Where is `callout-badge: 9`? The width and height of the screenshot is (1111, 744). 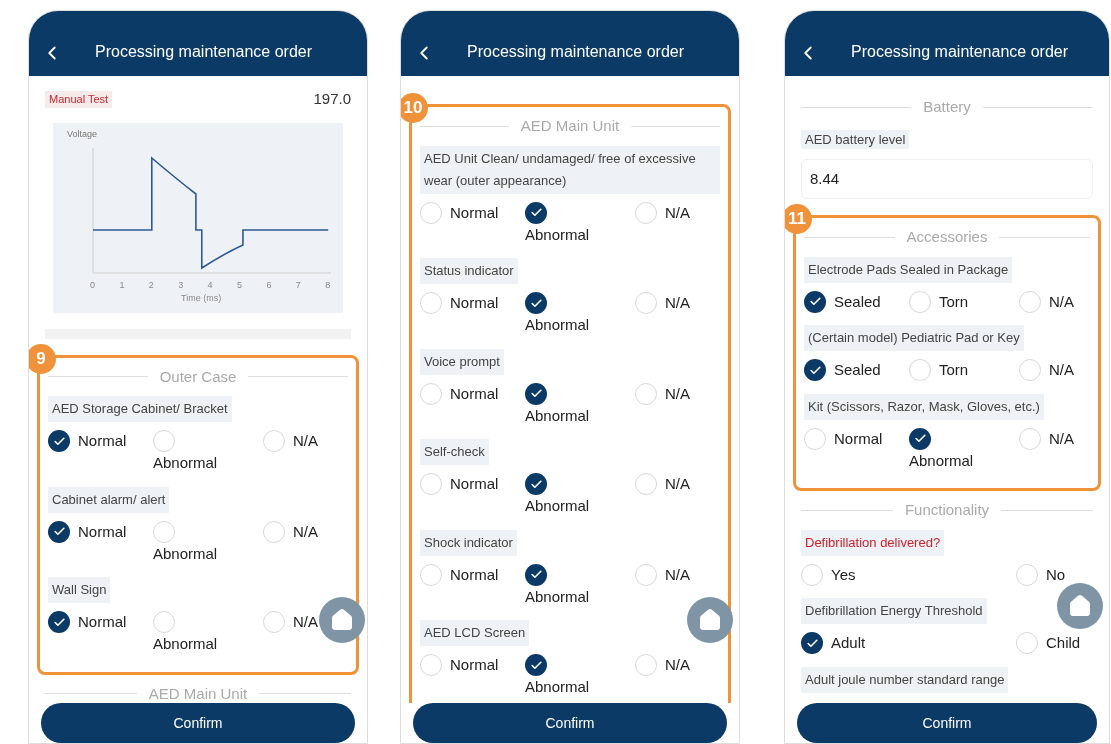
callout-badge: 9 is located at coordinates (42, 358).